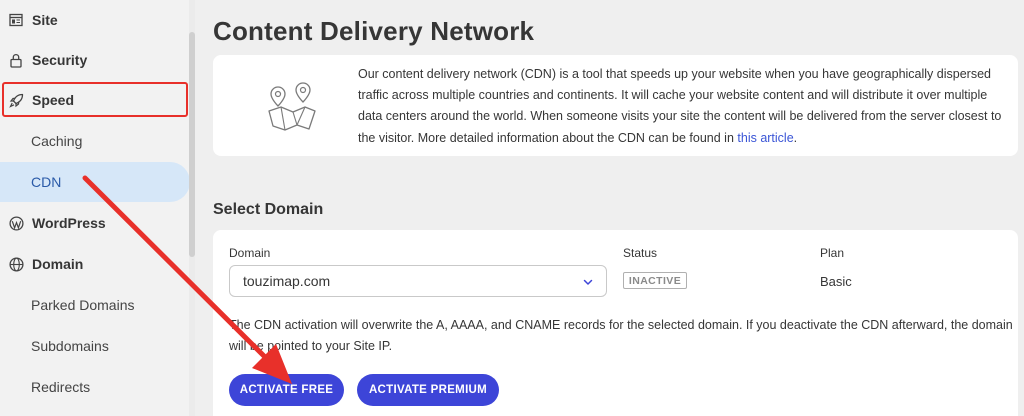 This screenshot has height=416, width=1024. What do you see at coordinates (95, 182) in the screenshot?
I see `sidebar-item-cdn: CDN` at bounding box center [95, 182].